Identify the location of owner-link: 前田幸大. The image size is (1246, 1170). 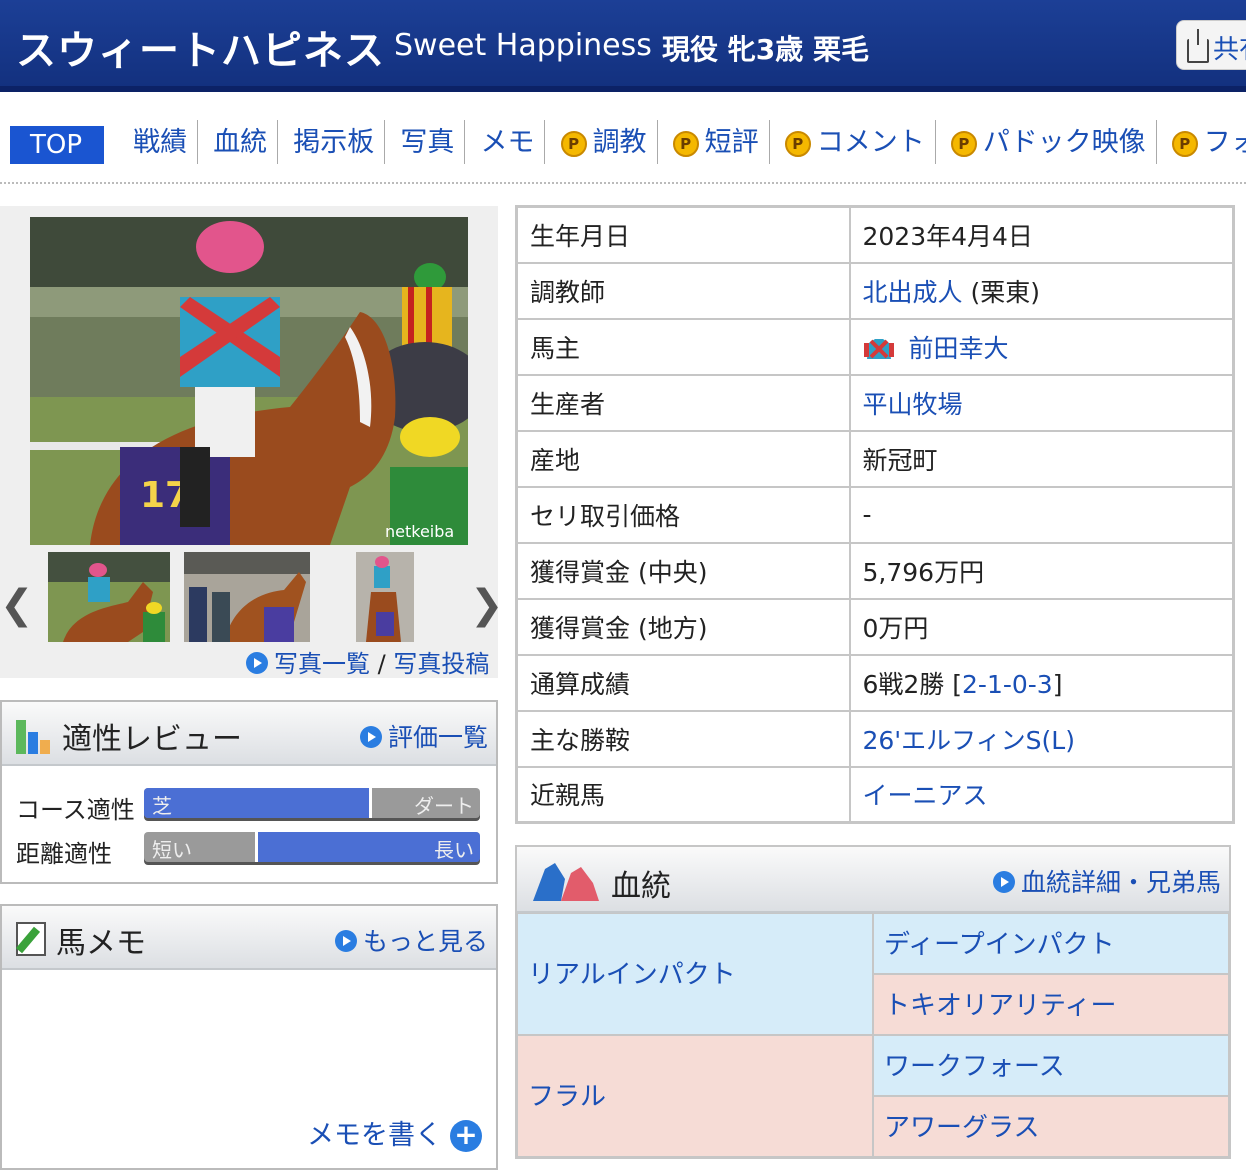
(959, 348).